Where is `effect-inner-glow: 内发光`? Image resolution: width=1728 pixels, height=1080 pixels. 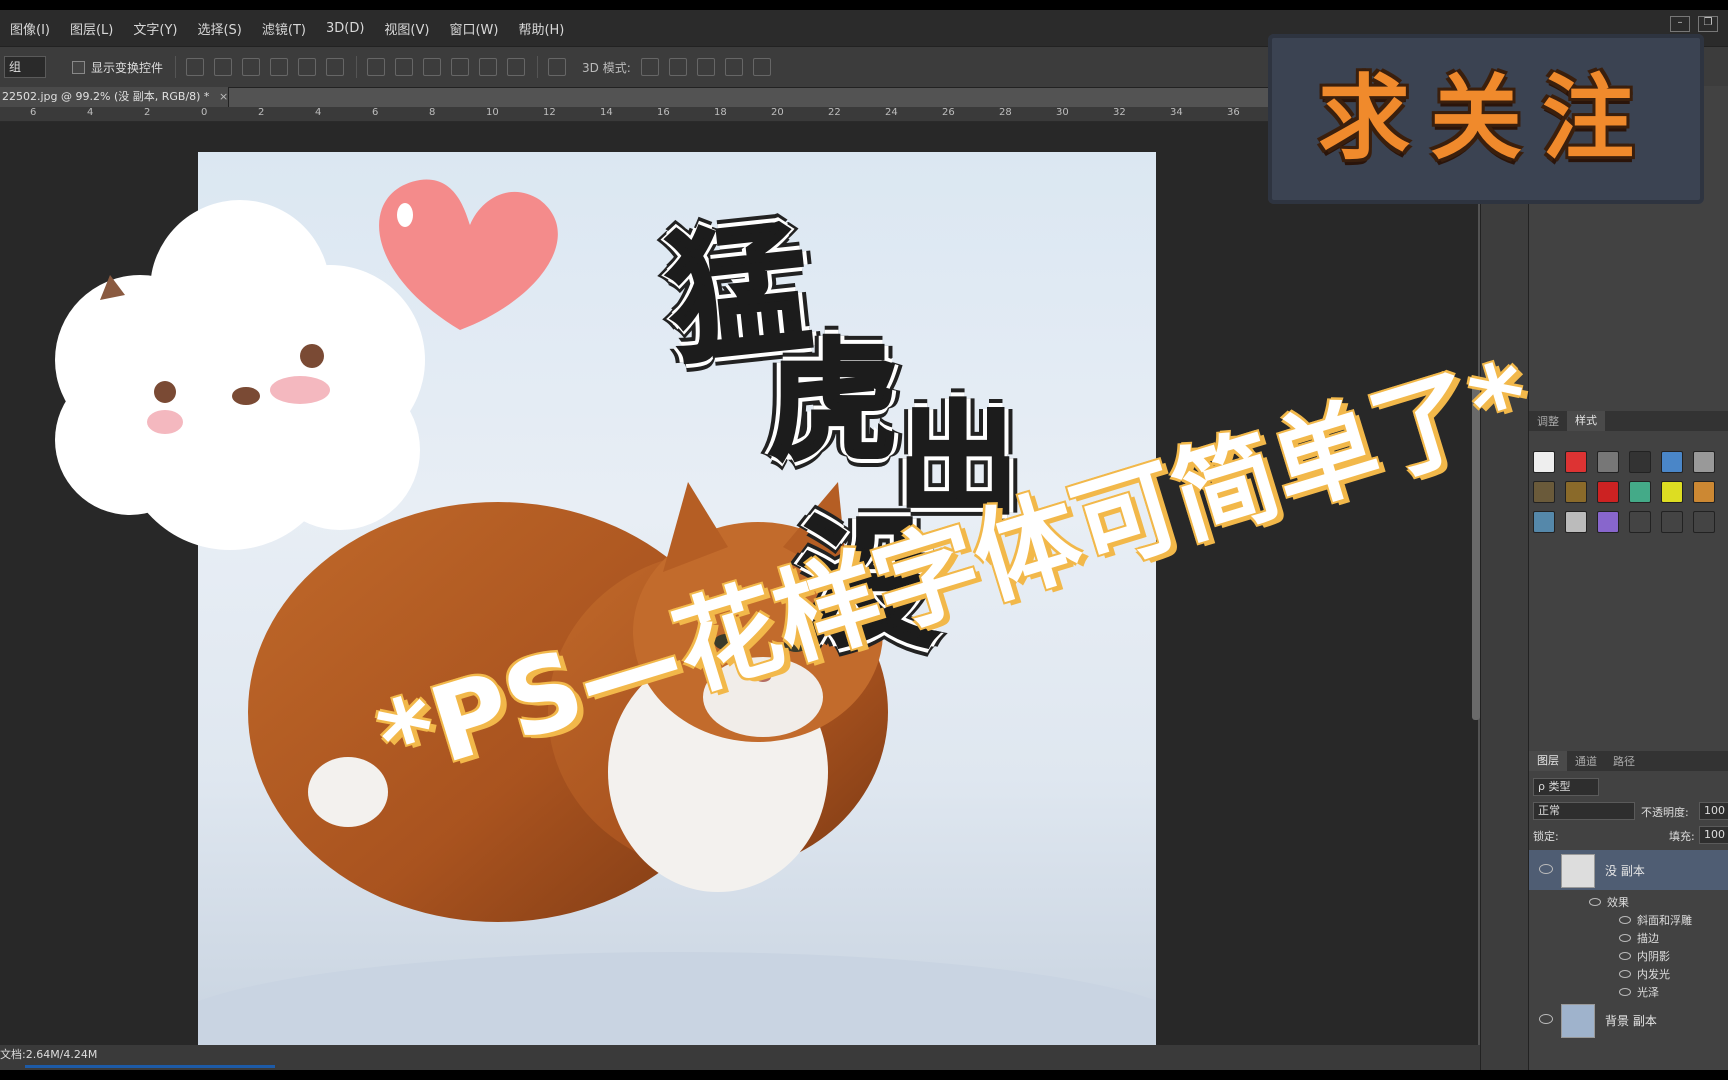
effect-inner-glow: 内发光 is located at coordinates (1644, 974).